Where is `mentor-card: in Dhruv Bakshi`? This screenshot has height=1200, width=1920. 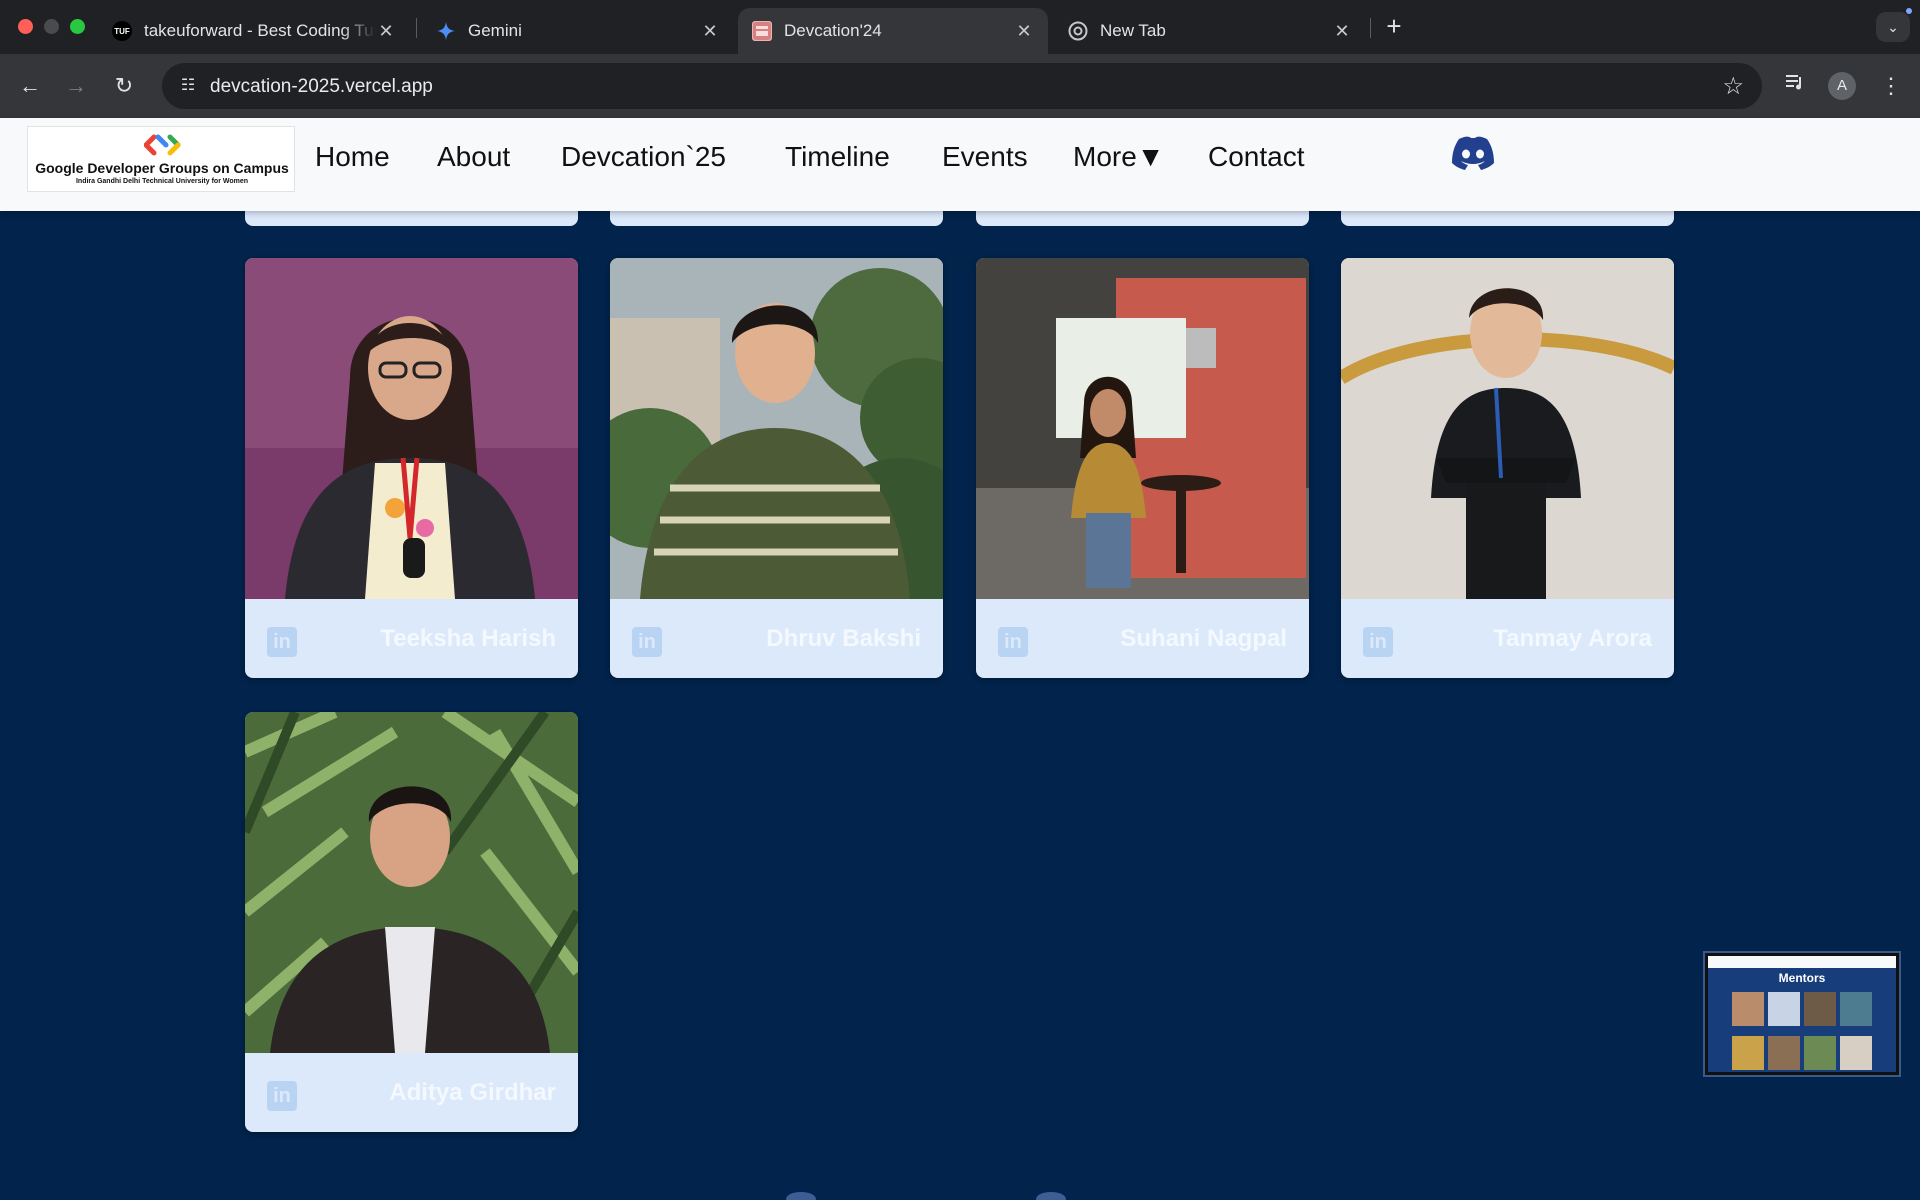 mentor-card: in Dhruv Bakshi is located at coordinates (776, 468).